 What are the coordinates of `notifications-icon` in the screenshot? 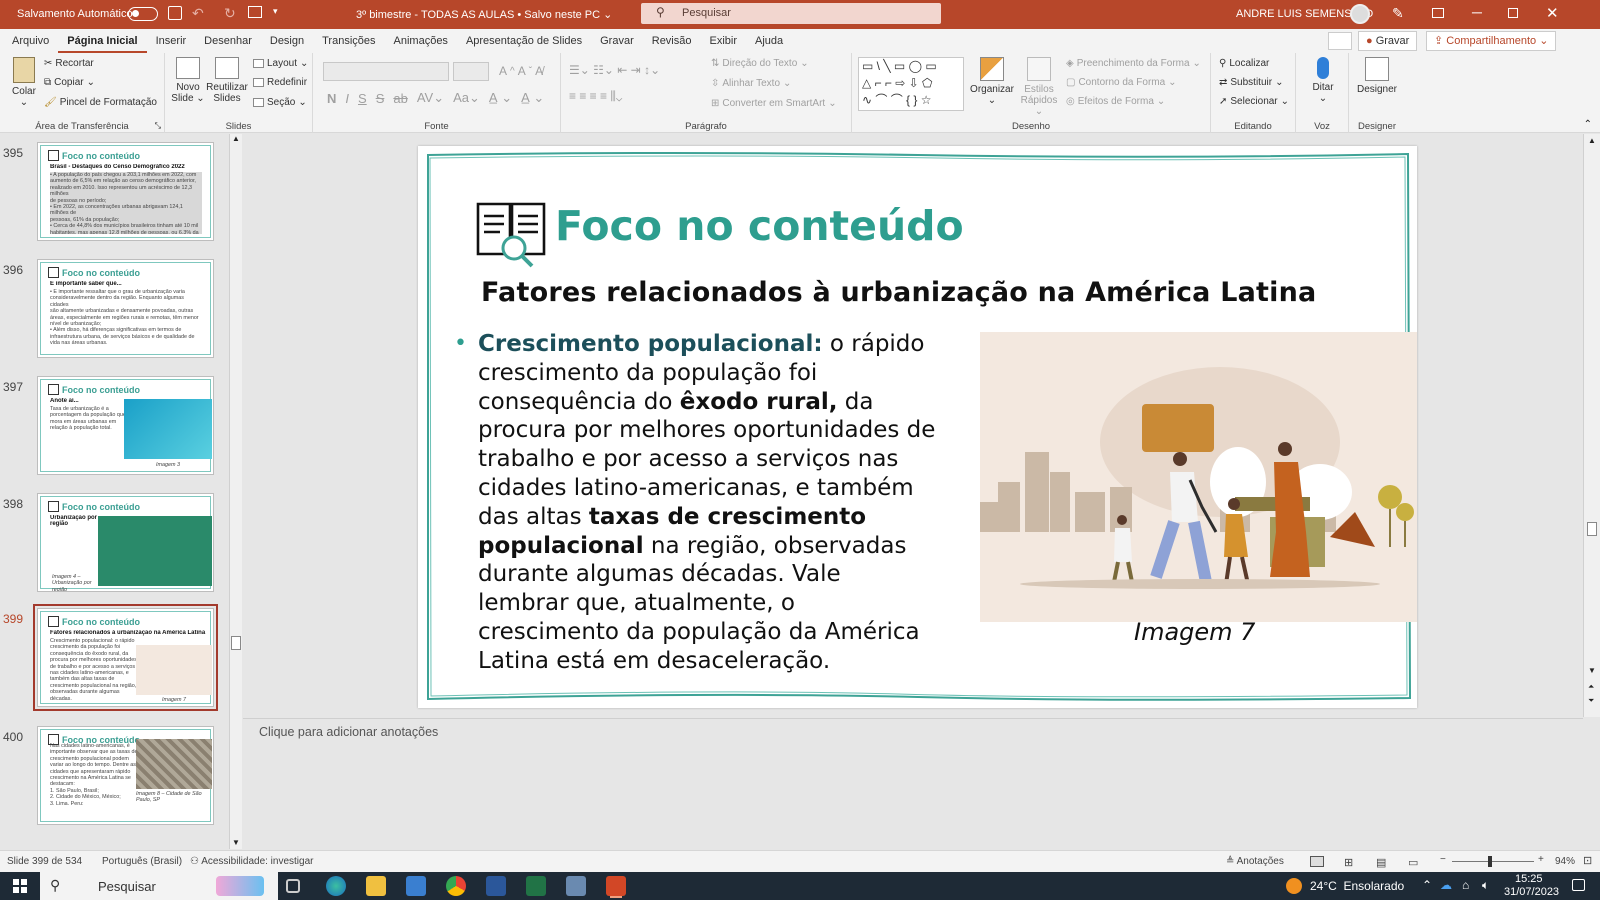 It's located at (1578, 885).